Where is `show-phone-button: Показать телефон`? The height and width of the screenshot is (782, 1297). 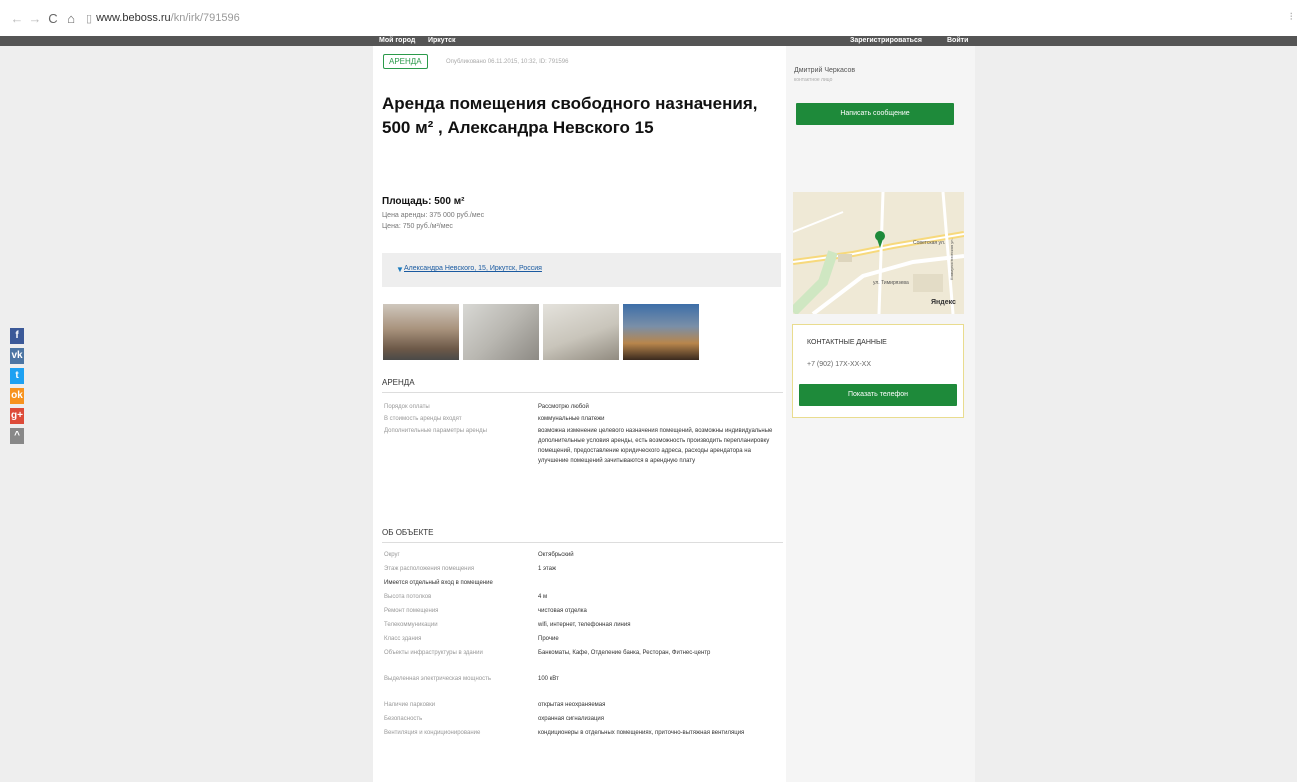
show-phone-button: Показать телефон is located at coordinates (878, 395).